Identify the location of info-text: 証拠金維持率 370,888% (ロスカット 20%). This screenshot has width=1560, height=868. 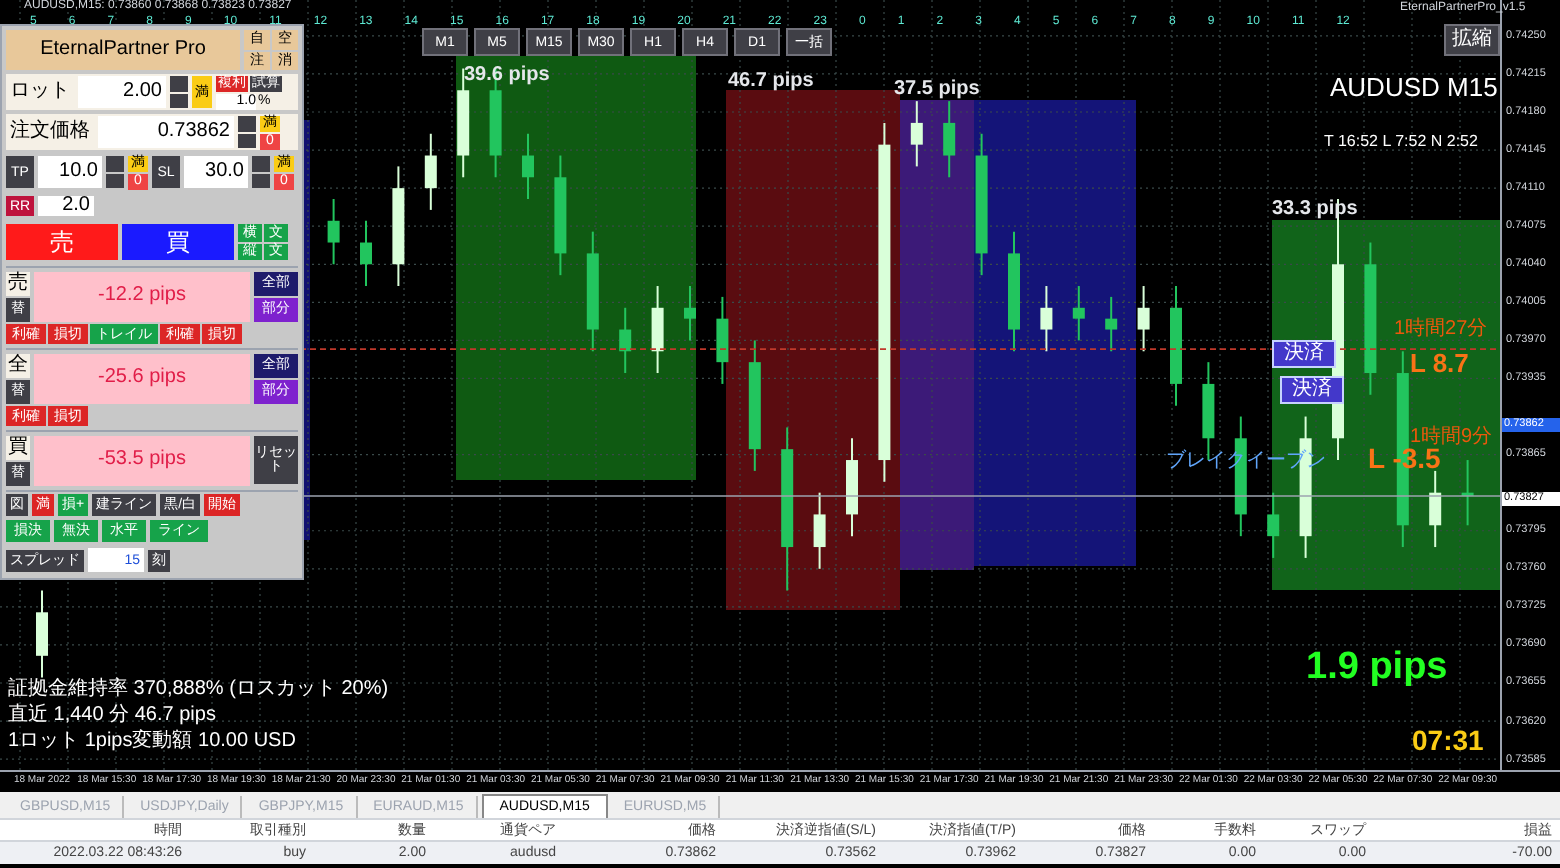
(198, 689).